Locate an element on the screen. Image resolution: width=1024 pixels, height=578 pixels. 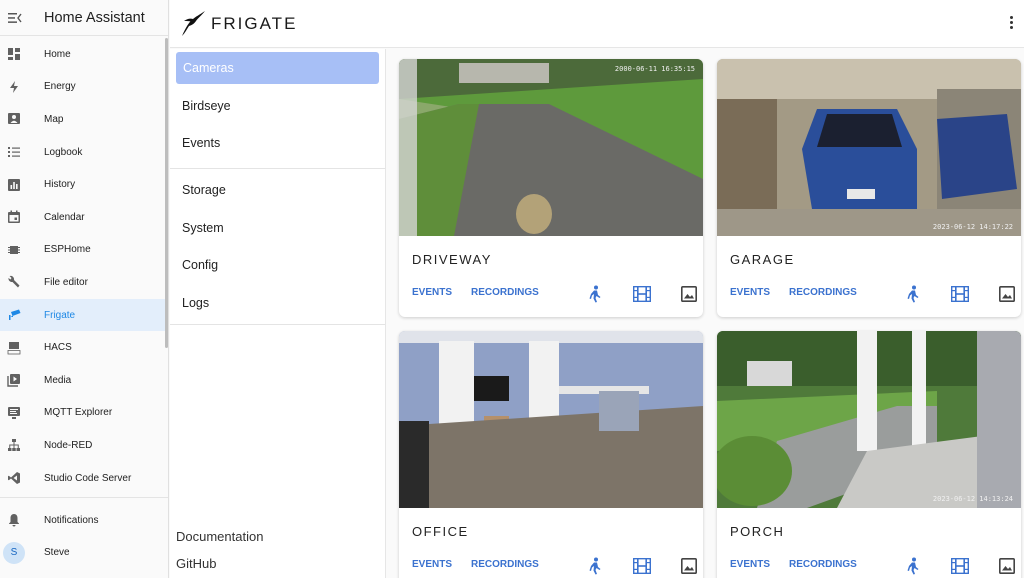
sidebar-item-label: Calendar is located at coordinates (64, 217).